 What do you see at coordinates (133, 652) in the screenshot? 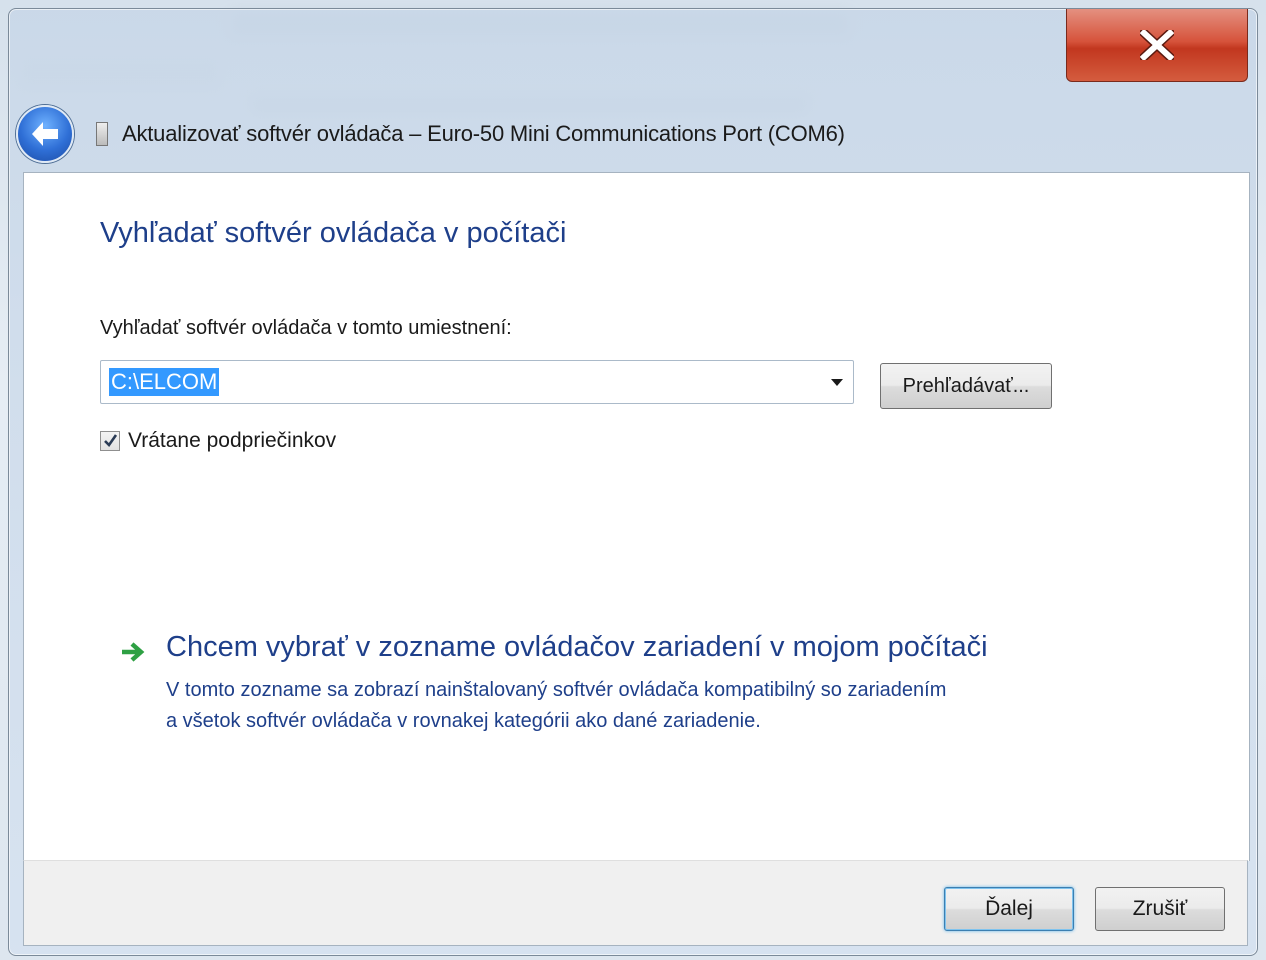
I see `green-arrow-icon` at bounding box center [133, 652].